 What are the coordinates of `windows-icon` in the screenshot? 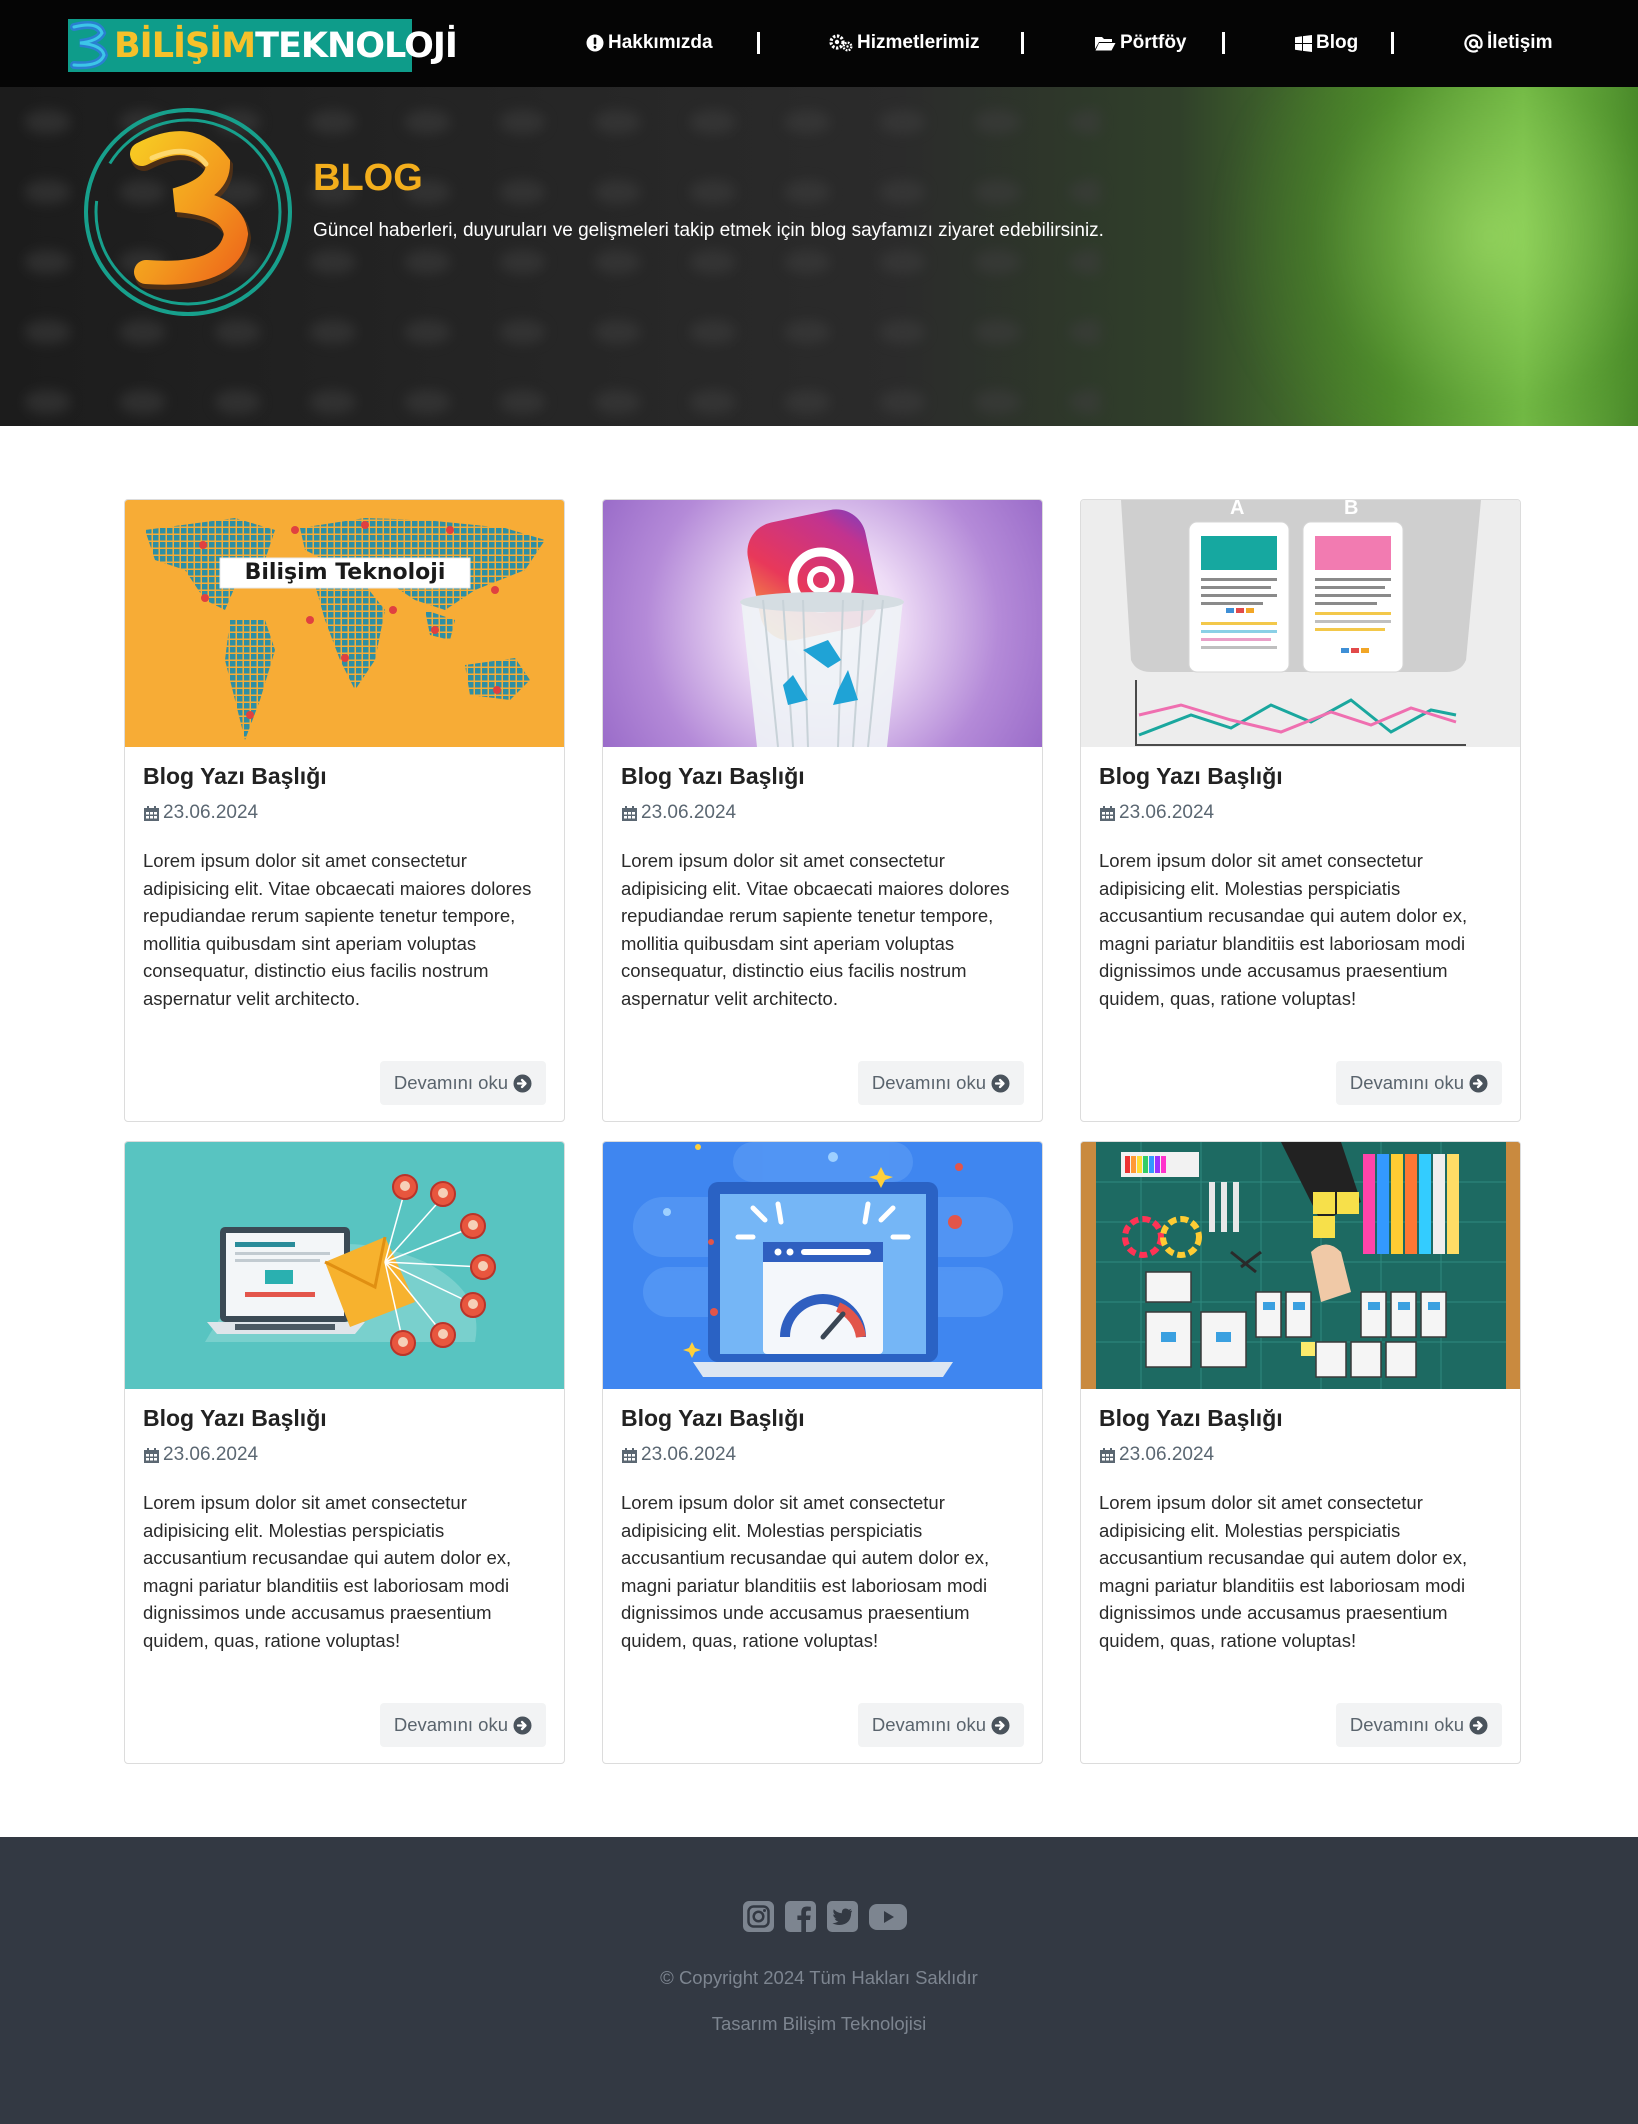 It's located at (1303, 43).